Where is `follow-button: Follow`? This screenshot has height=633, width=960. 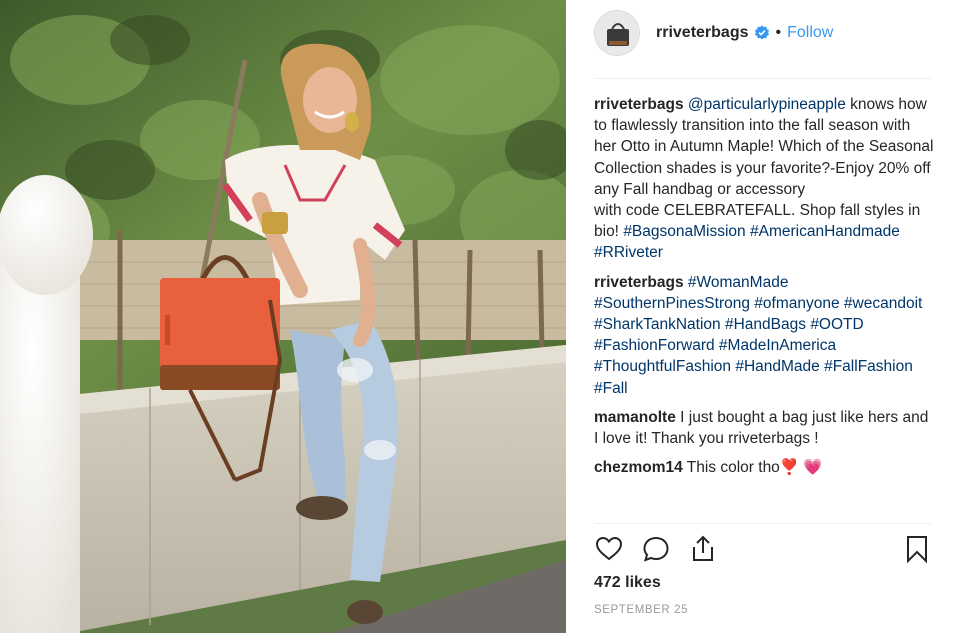
follow-button: Follow is located at coordinates (810, 33).